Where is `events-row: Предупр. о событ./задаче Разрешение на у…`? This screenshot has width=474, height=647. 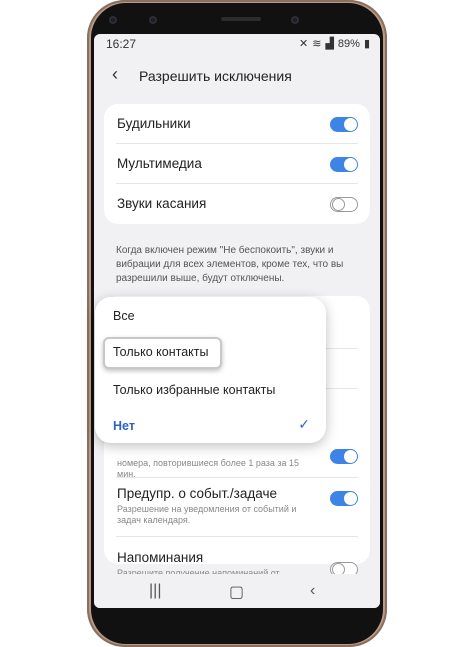 events-row: Предупр. о событ./задаче Разрешение на у… is located at coordinates (237, 507).